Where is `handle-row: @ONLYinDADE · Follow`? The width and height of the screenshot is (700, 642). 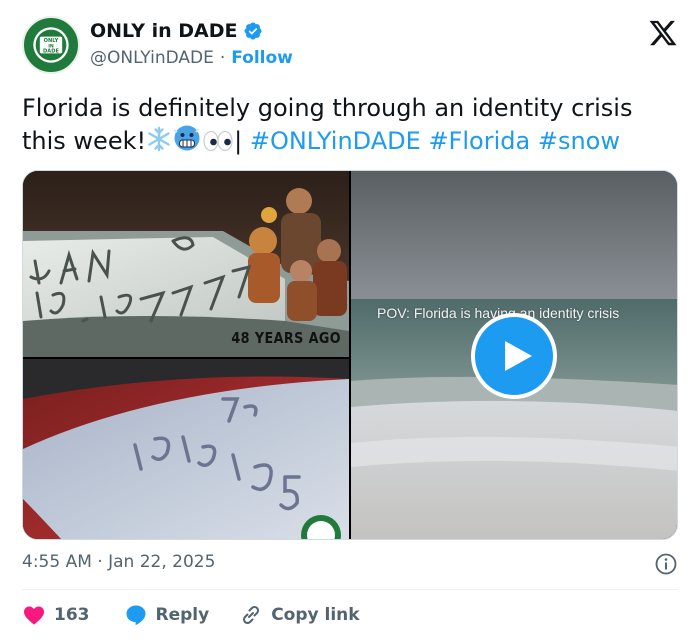 handle-row: @ONLYinDADE · Follow is located at coordinates (191, 58).